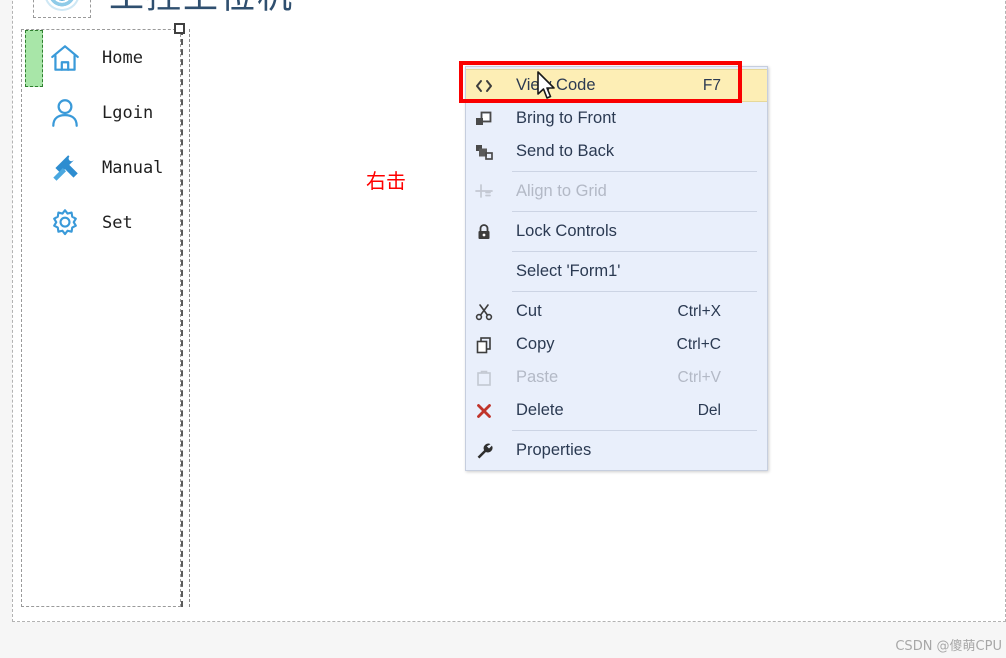 Image resolution: width=1006 pixels, height=658 pixels. I want to click on navigation-list: Home Lgoin Manual Set, so click(101, 140).